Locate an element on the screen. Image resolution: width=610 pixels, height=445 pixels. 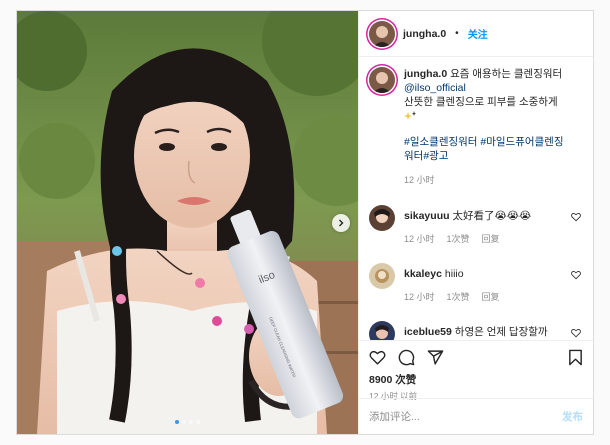
caption-mention-link: @ilso_official is located at coordinates (484, 88).